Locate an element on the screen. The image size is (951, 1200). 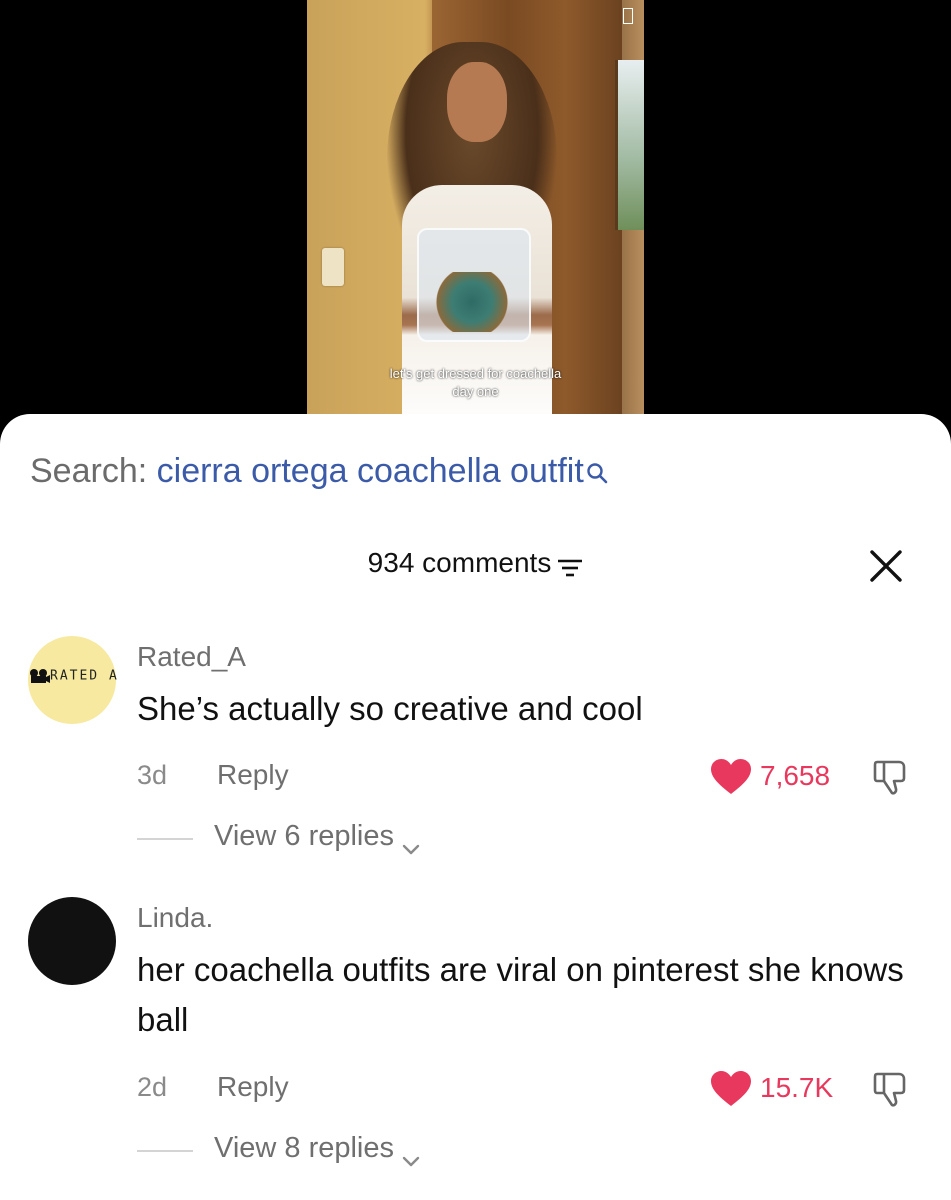
comment-time: 2d is located at coordinates (152, 1087).